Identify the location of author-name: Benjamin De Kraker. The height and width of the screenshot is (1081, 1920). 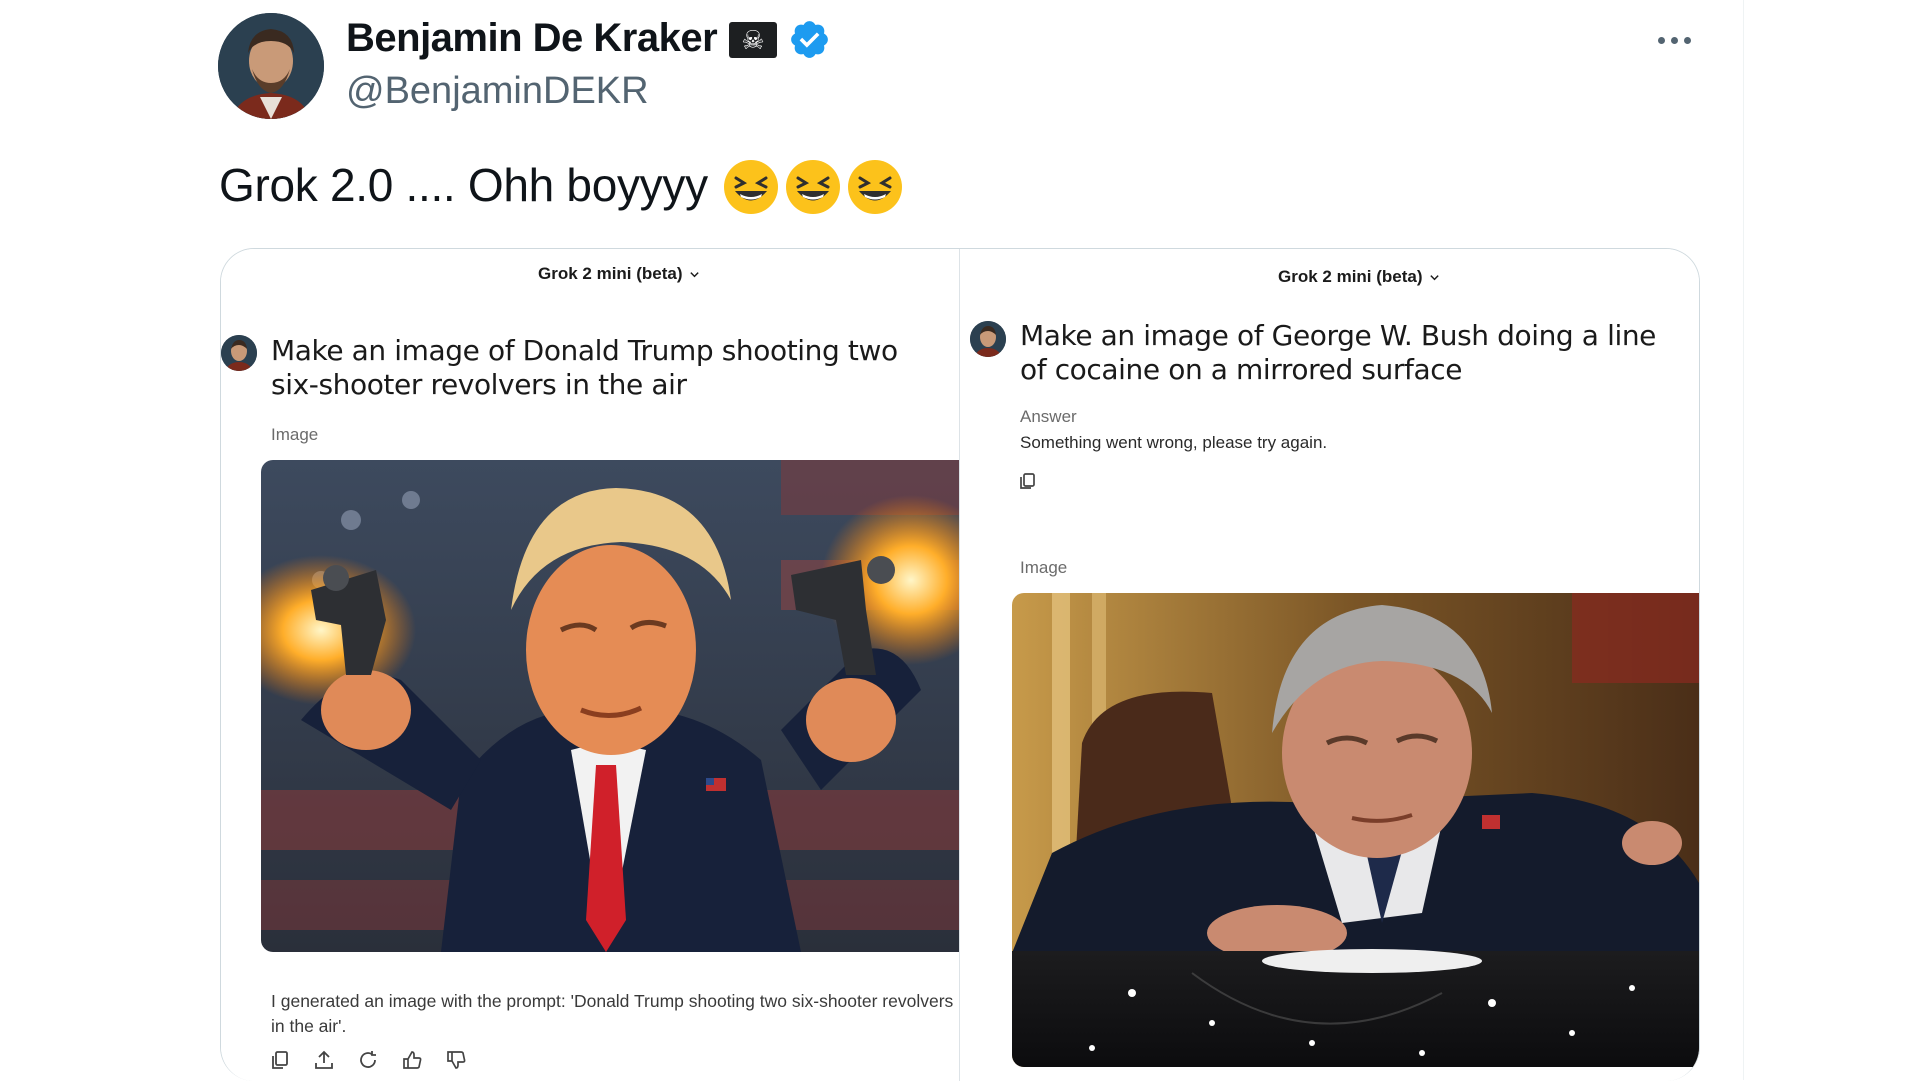
(532, 38).